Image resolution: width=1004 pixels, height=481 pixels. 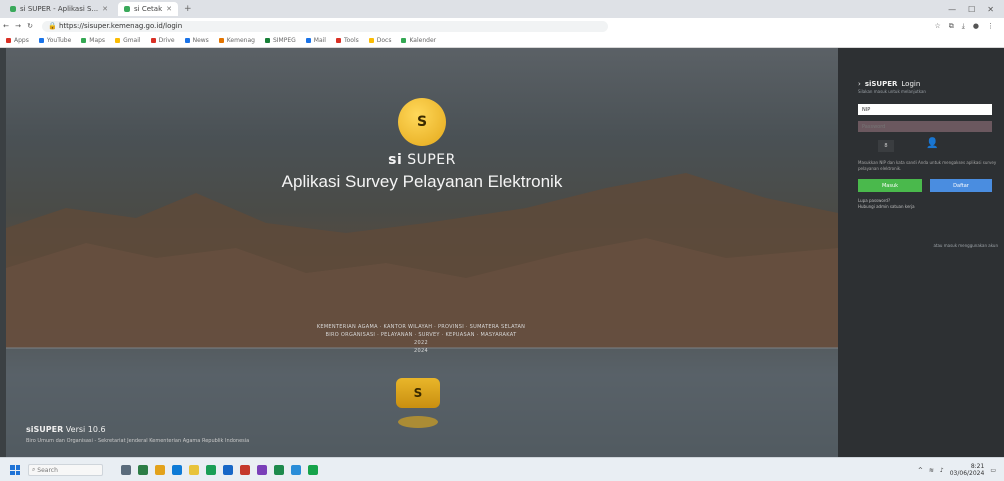 I want to click on task-view-icon, so click(x=126, y=470).